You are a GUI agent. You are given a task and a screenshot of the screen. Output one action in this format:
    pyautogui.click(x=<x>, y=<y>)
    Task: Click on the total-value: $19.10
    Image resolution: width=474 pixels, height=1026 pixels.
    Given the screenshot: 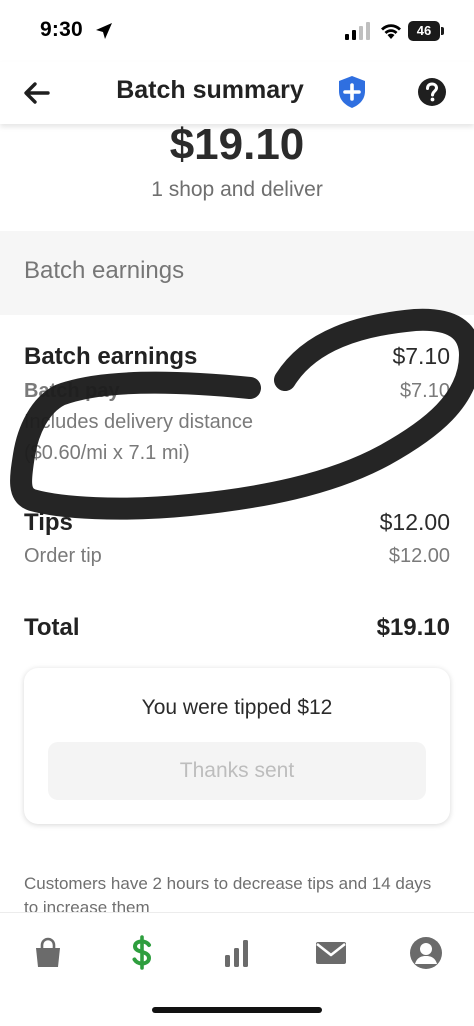 What is the action you would take?
    pyautogui.click(x=413, y=627)
    